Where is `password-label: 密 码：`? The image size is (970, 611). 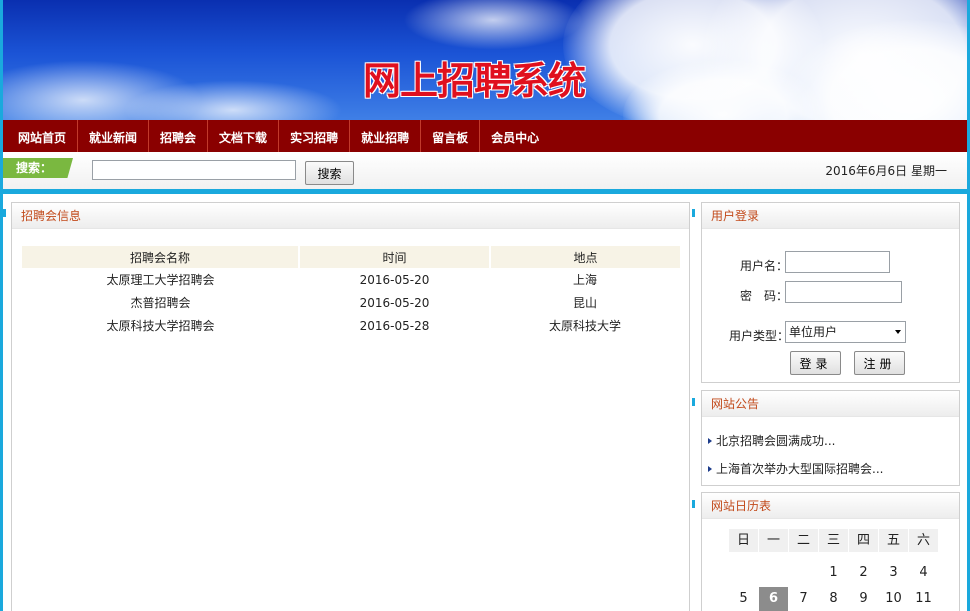 password-label: 密 码： is located at coordinates (764, 296).